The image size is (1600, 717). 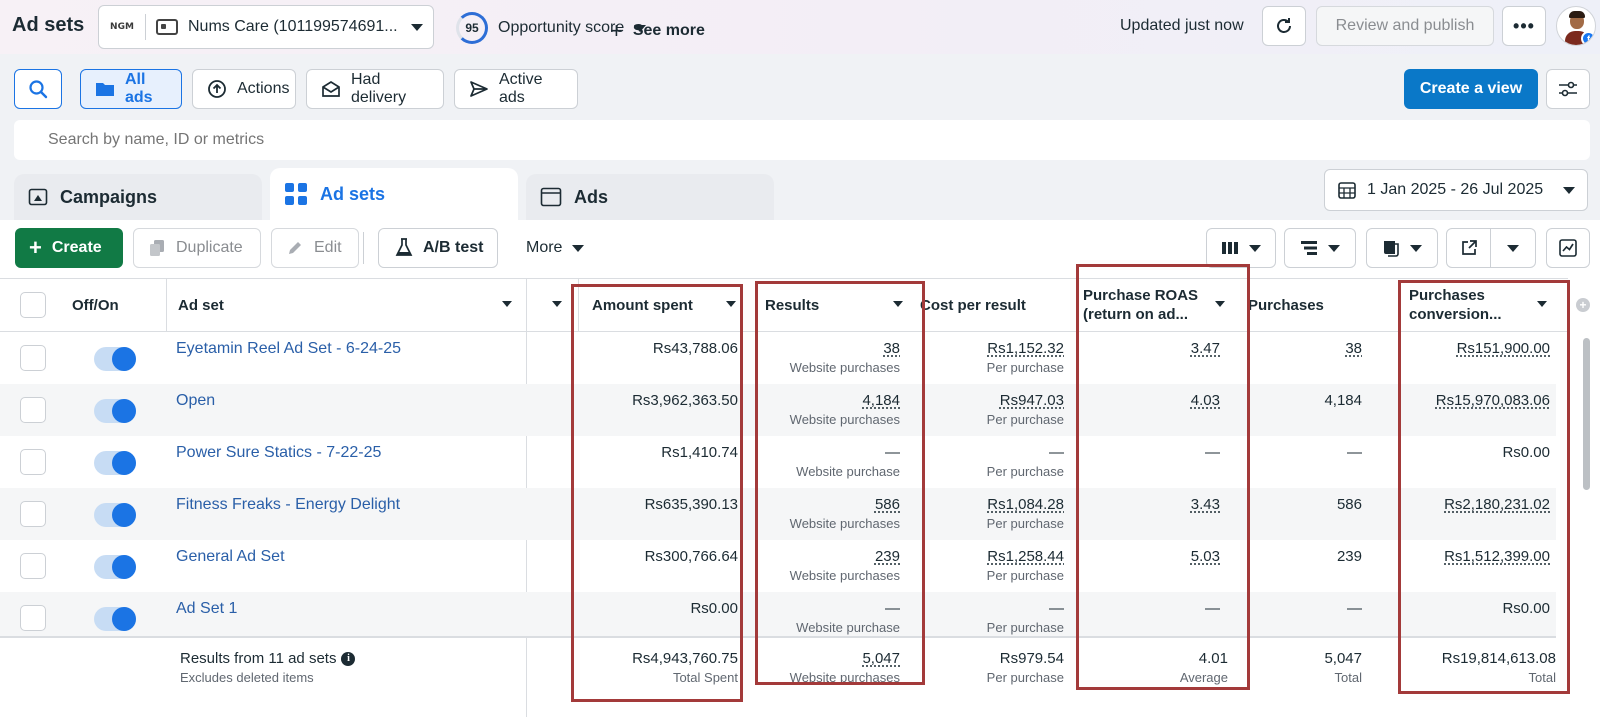 What do you see at coordinates (1465, 400) in the screenshot?
I see `purchases-conversion-value: Rs15,970,083.06` at bounding box center [1465, 400].